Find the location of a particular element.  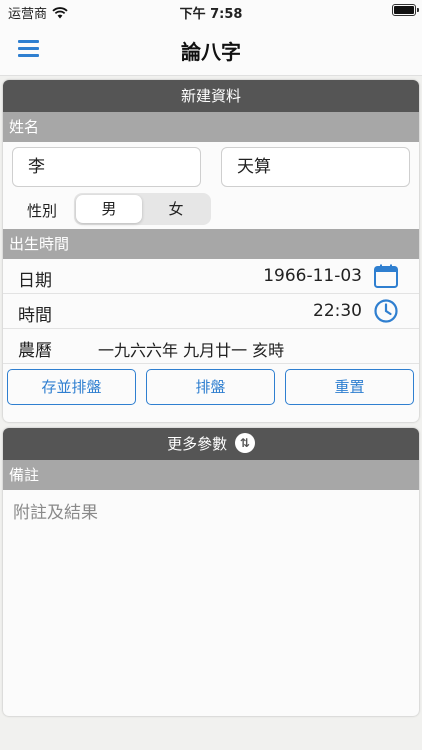

time-value: 22:30 is located at coordinates (337, 311).